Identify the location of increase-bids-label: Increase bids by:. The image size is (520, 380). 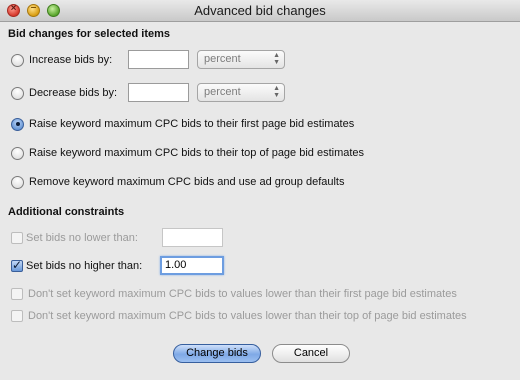
(71, 60).